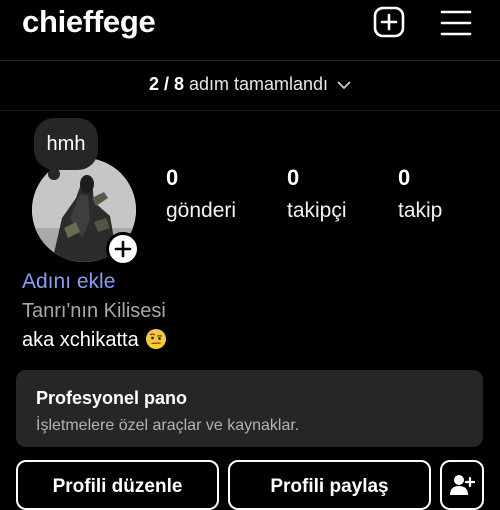 The width and height of the screenshot is (500, 510). I want to click on chevron-down-icon, so click(344, 85).